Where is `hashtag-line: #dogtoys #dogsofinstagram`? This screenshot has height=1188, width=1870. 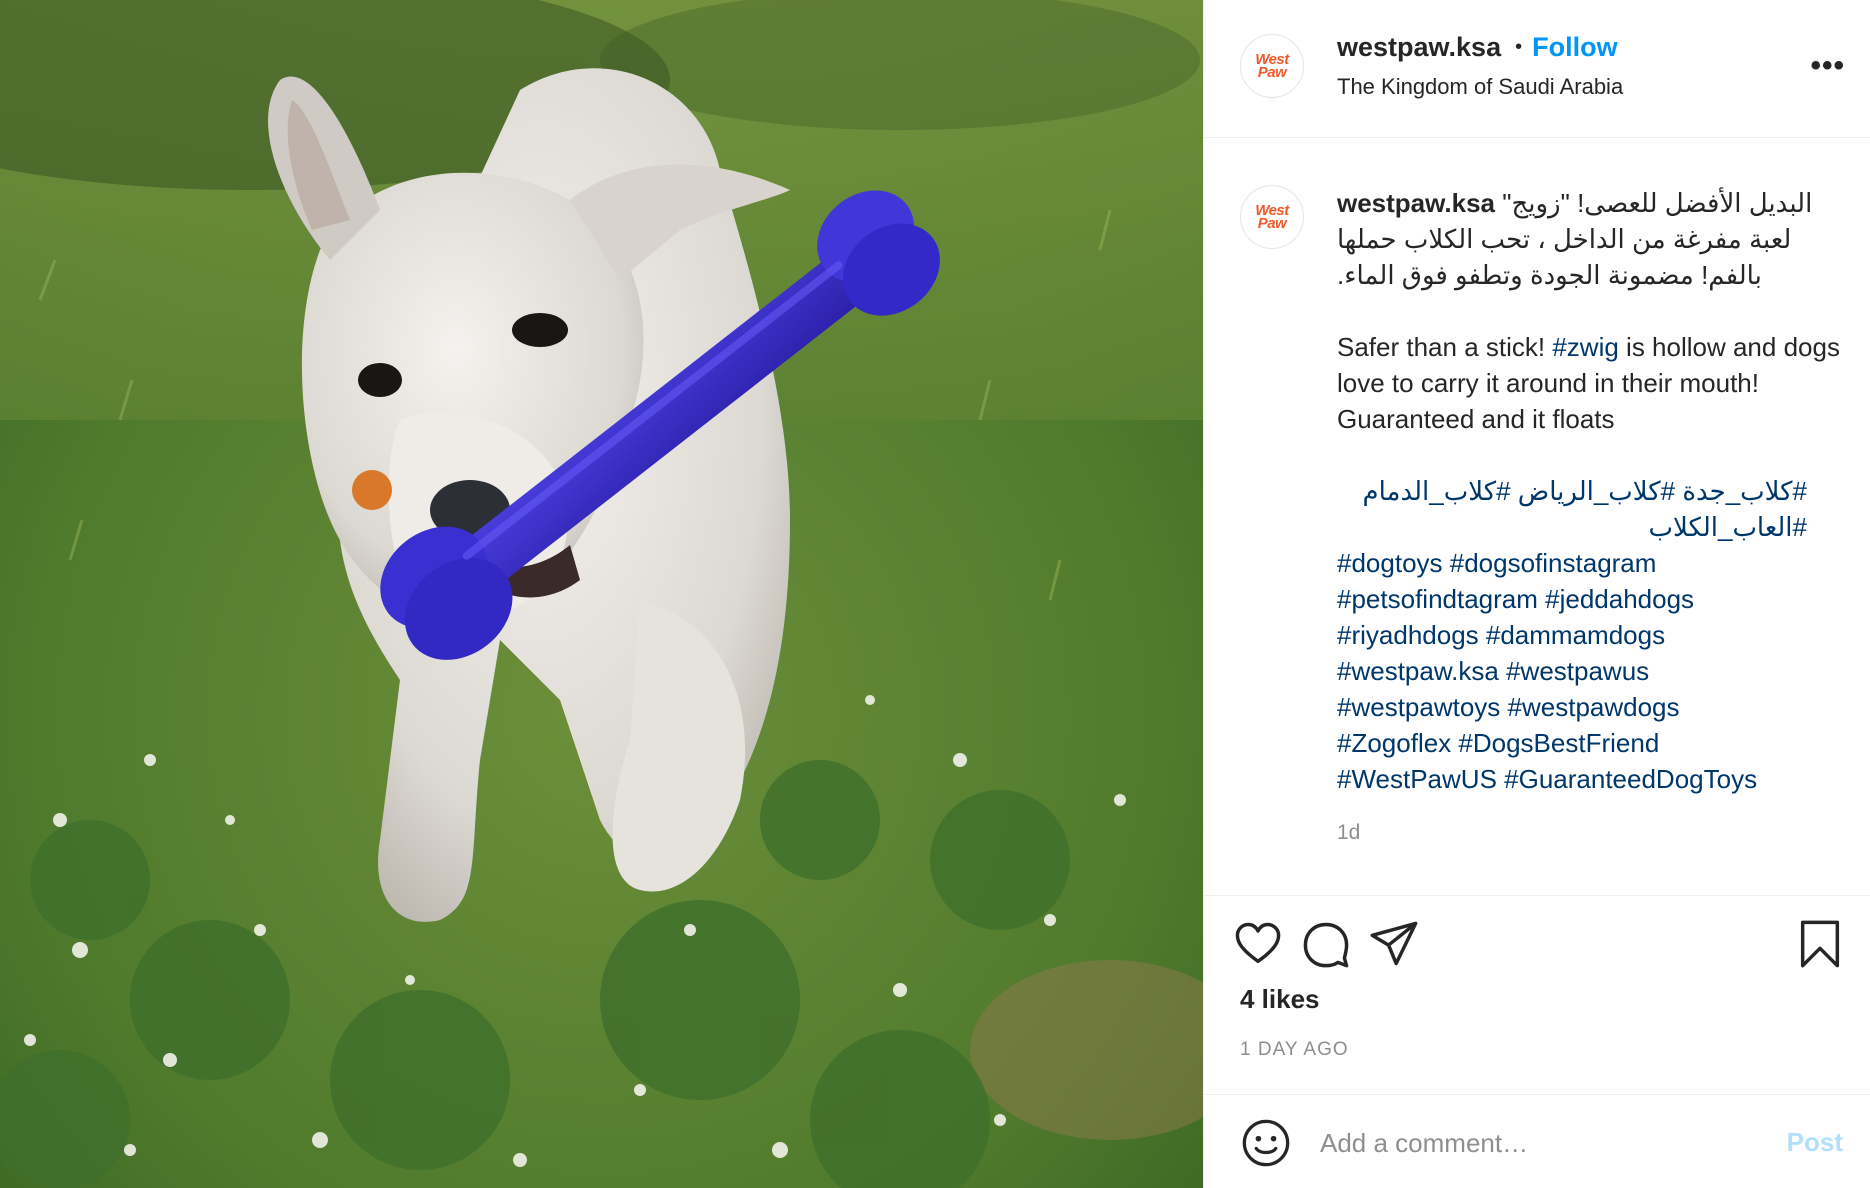
hashtag-line: #dogtoys #dogsofinstagram is located at coordinates (1597, 563).